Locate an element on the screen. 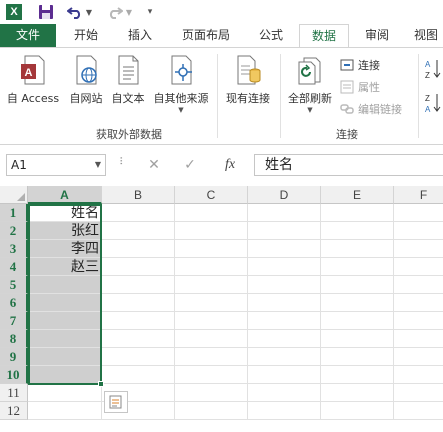 The image size is (443, 432). cell-f6 is located at coordinates (418, 303).